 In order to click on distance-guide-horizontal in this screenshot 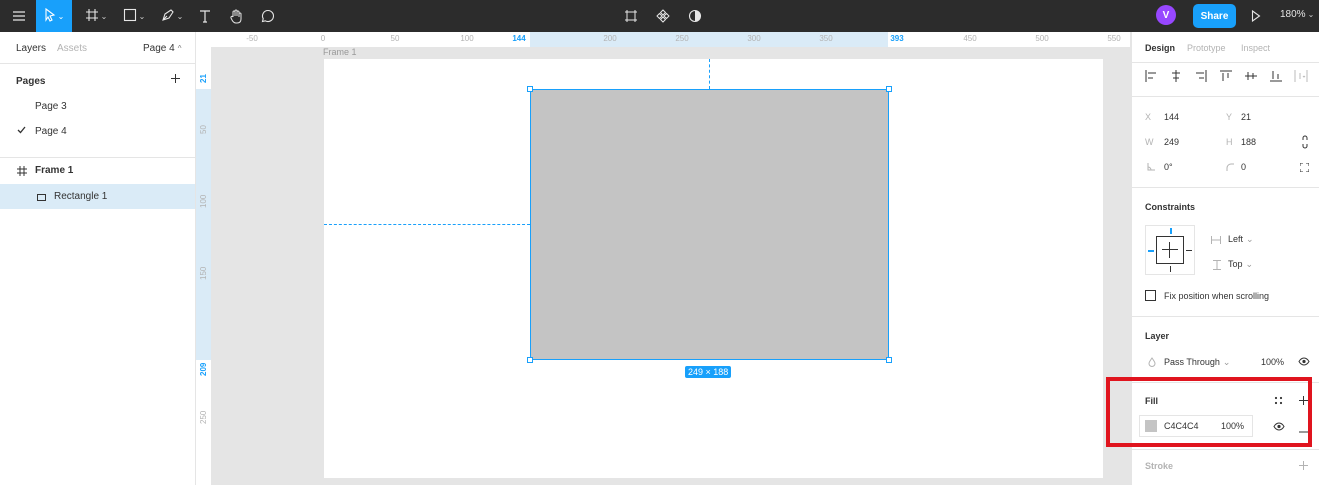, I will do `click(427, 224)`.